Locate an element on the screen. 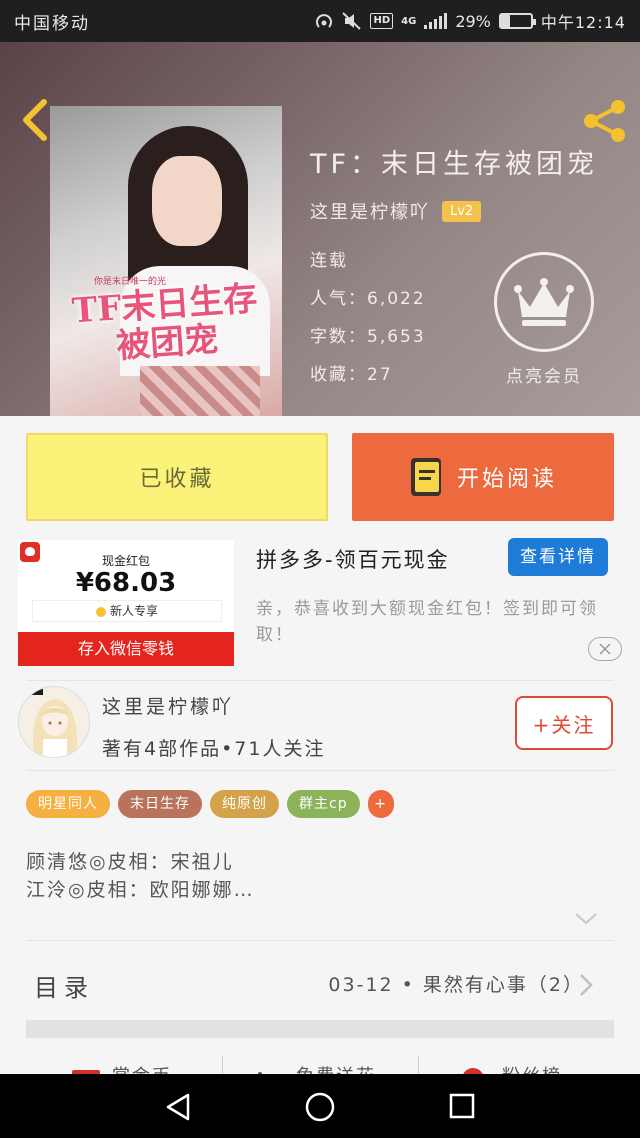 The image size is (640, 1138). signal-icon is located at coordinates (436, 21).